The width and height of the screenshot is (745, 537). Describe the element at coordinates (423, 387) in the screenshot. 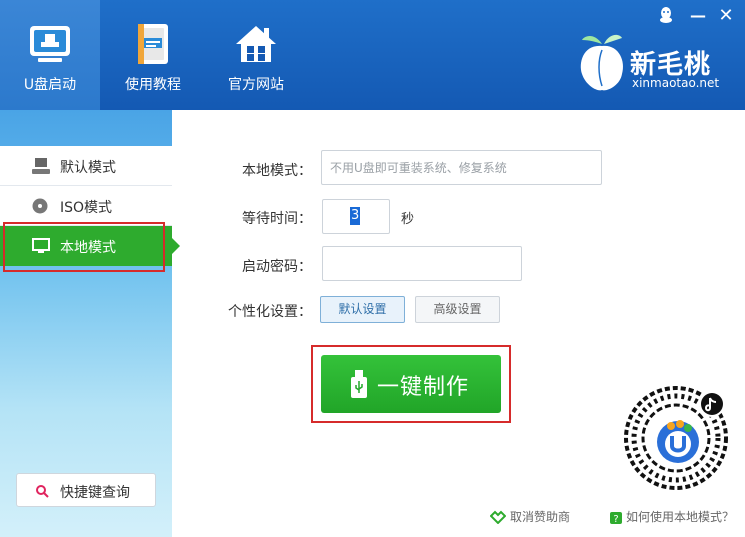

I see `one-click-make-label: 一键制作` at that location.